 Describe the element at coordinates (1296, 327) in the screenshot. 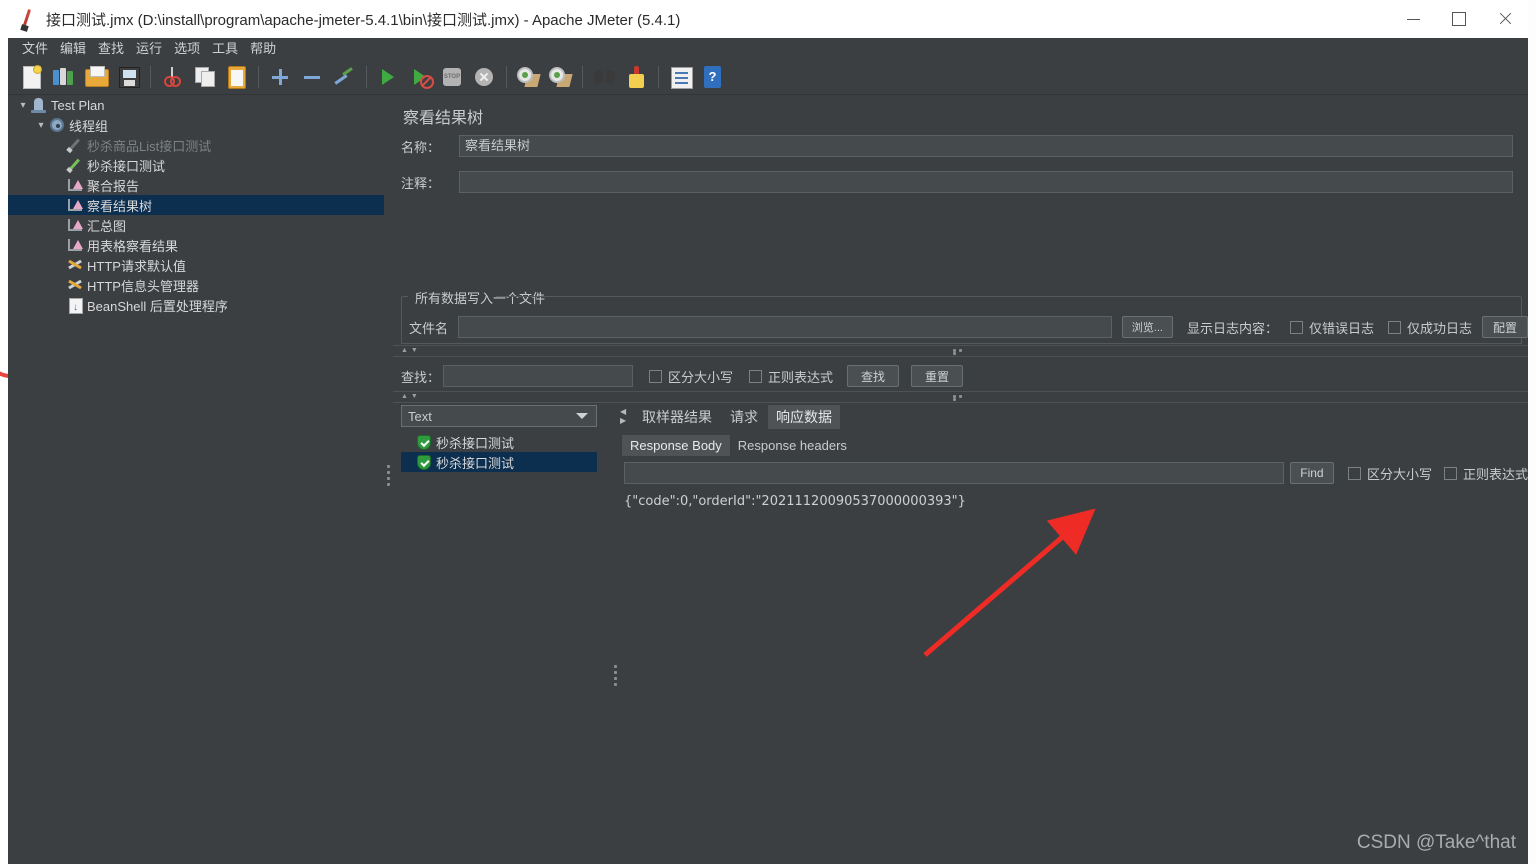

I see `errors-only-checkbox` at that location.